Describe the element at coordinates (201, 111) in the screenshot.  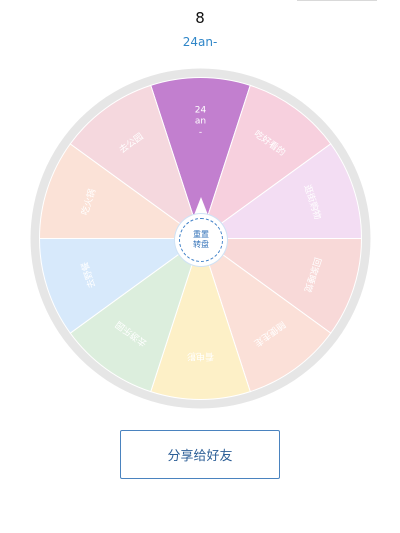
I see `svg-text: 24` at that location.